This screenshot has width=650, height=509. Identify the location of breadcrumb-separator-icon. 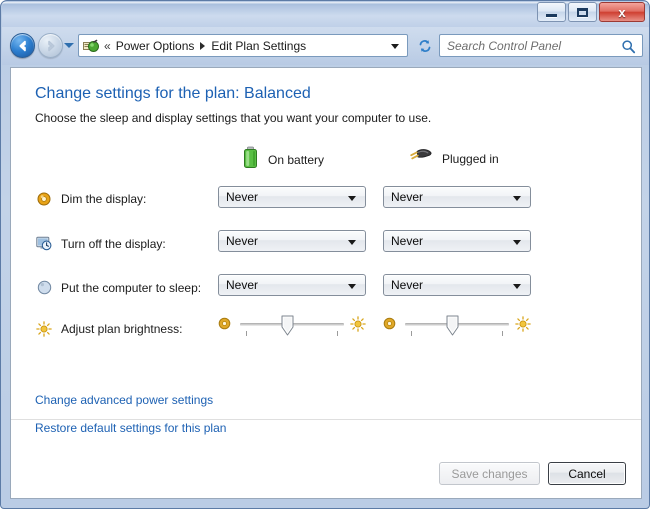
(203, 45).